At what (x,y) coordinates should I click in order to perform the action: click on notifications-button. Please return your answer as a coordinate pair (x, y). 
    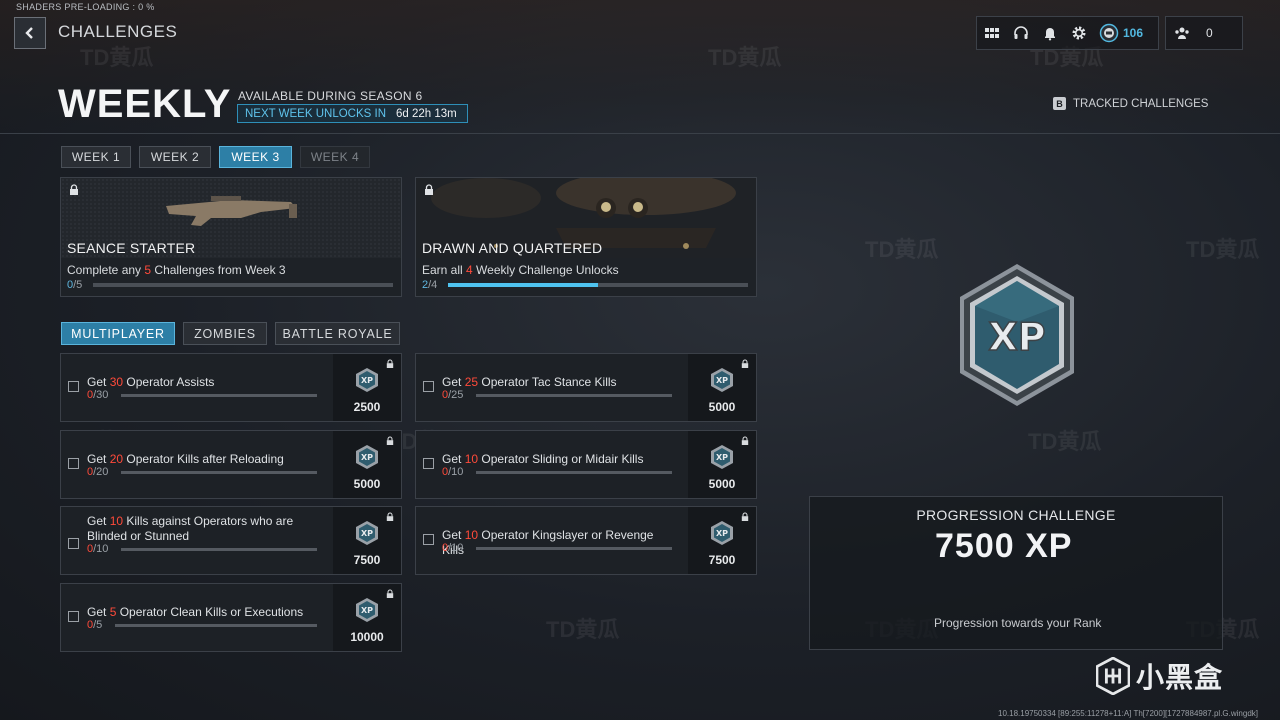
    Looking at the image, I should click on (1049, 33).